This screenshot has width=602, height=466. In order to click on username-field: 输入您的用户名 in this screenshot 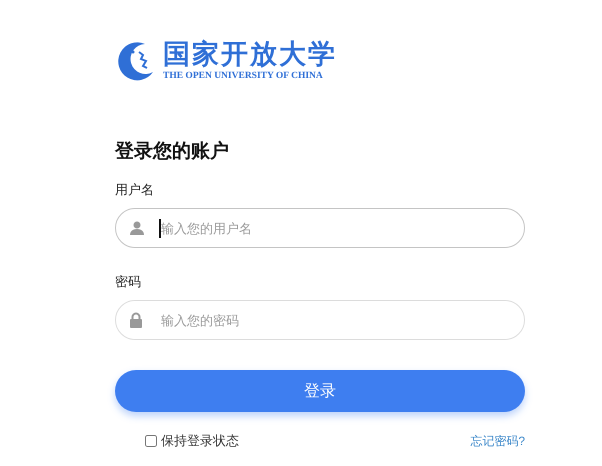, I will do `click(320, 228)`.